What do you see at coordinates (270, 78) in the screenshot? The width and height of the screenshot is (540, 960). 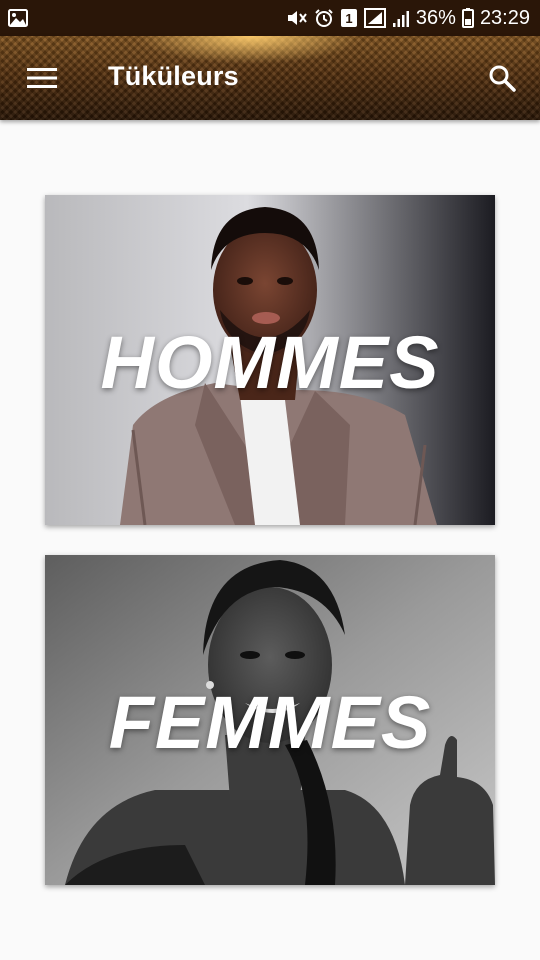 I see `app-bar: Tüküleurs` at bounding box center [270, 78].